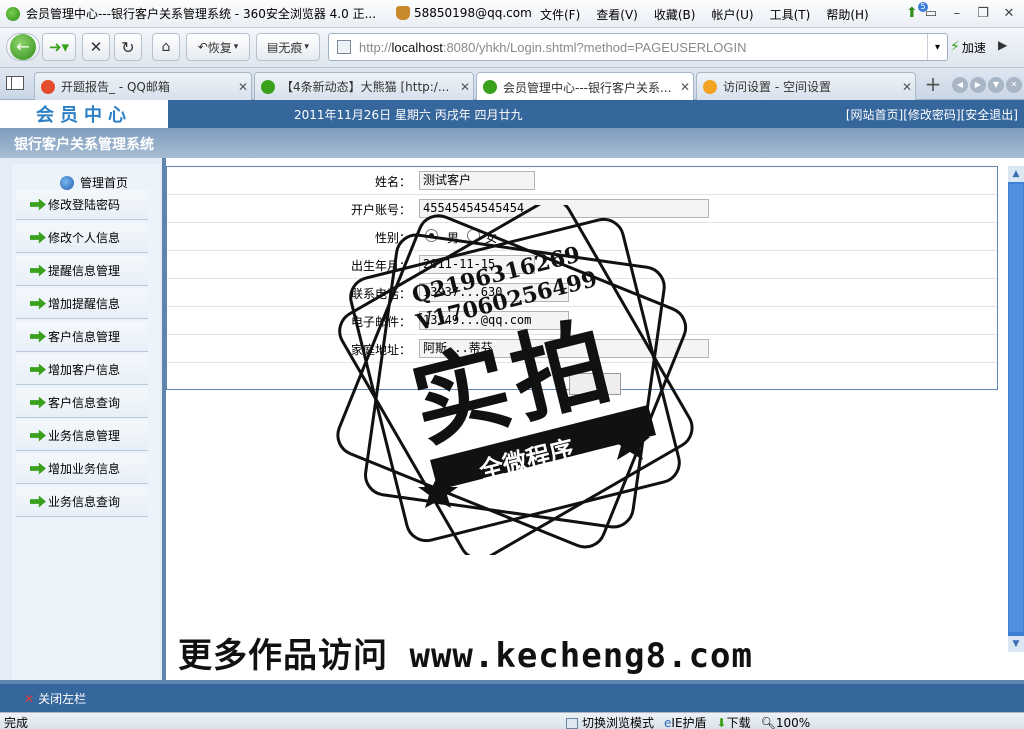 The height and width of the screenshot is (729, 1024). I want to click on sidebar-item-change-login-password: 修改登陆密码, so click(82, 205).